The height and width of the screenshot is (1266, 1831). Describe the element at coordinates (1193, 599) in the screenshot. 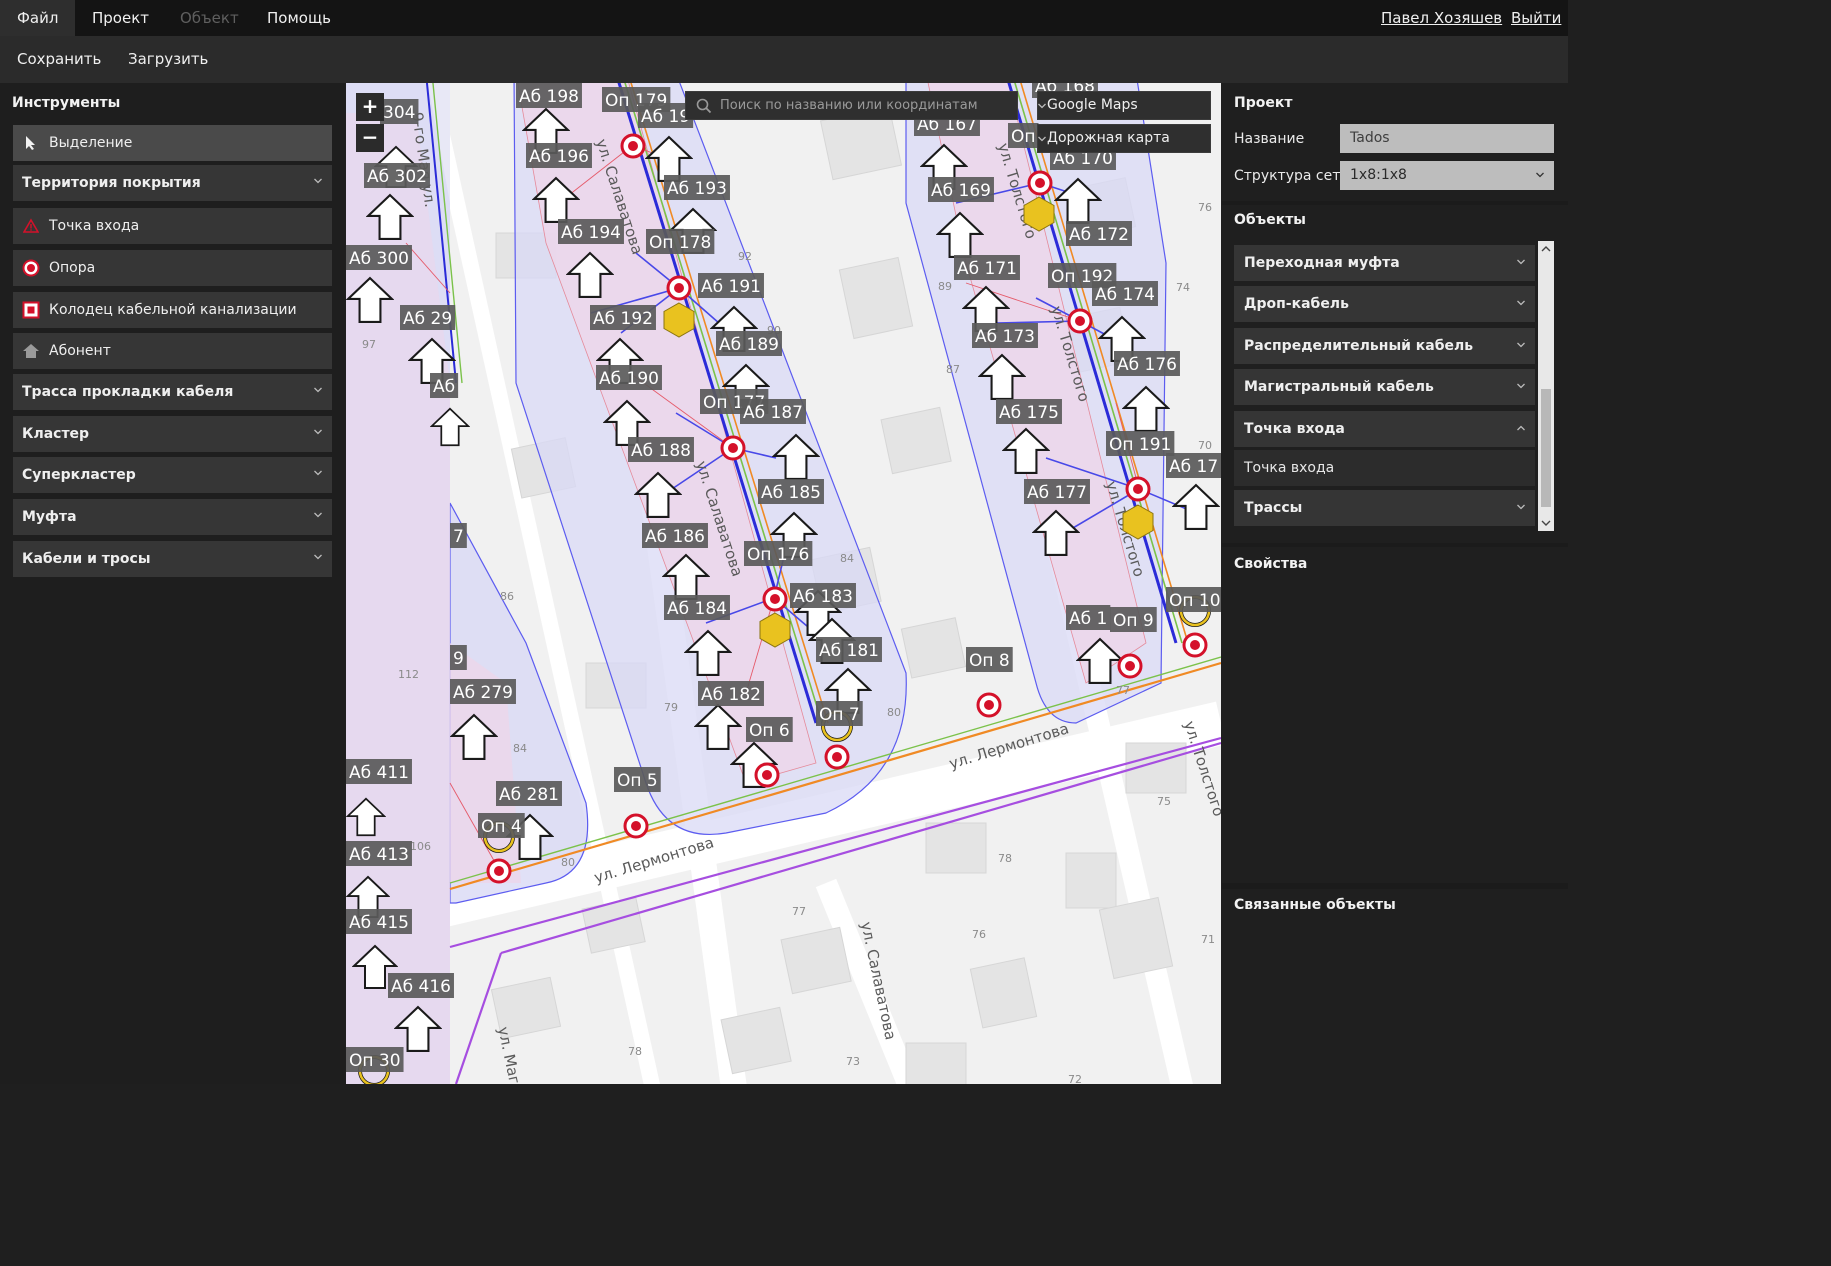

I see `map-object-label: Оп 10` at that location.